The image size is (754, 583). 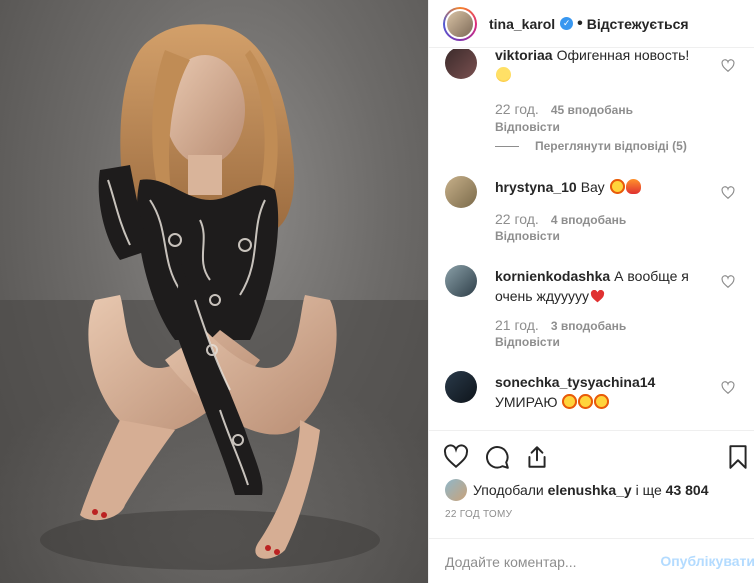 I want to click on comment-meta: 22 год. 45 вподобань, so click(x=564, y=109).